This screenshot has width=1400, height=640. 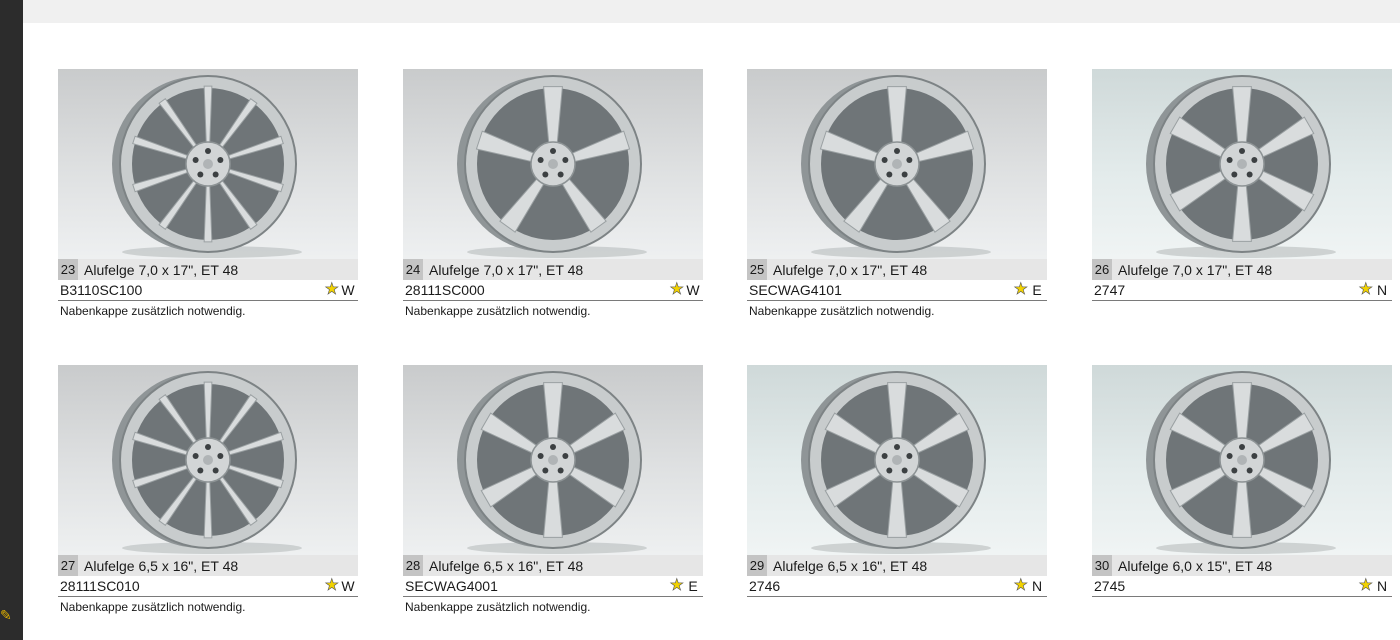 I want to click on product-code-row: SECWAG4101 ★ E, so click(x=897, y=290).